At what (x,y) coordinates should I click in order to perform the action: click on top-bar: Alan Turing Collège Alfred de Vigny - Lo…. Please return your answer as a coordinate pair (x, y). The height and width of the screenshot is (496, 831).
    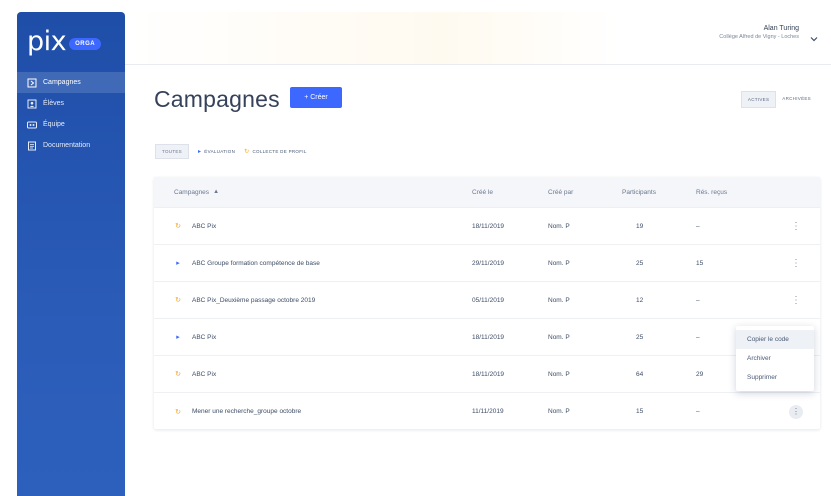
    Looking at the image, I should click on (478, 38).